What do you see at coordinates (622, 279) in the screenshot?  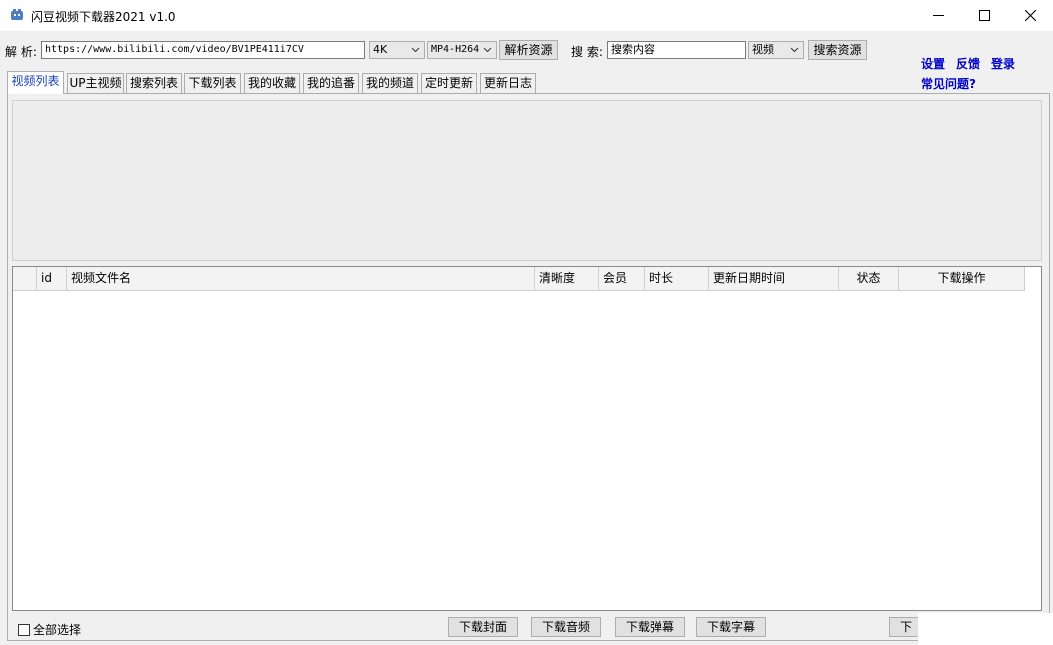 I see `column-header-vip: 会员` at bounding box center [622, 279].